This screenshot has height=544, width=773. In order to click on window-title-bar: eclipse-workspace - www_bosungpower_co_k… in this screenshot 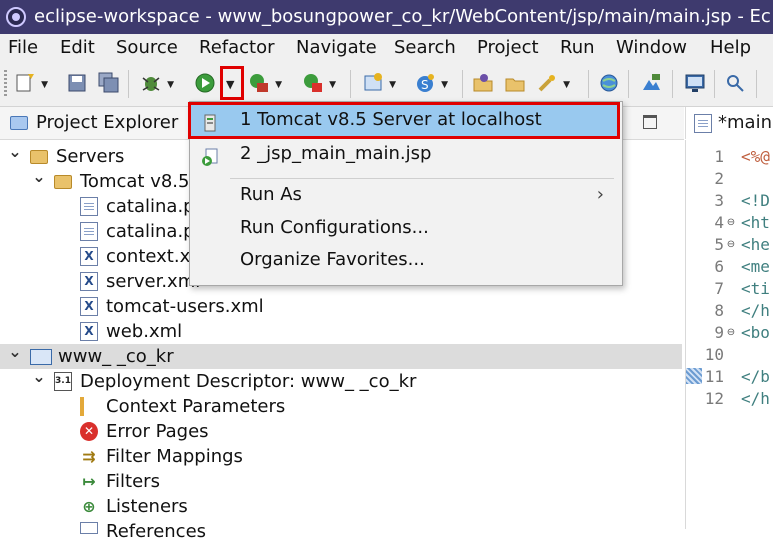, I will do `click(386, 17)`.